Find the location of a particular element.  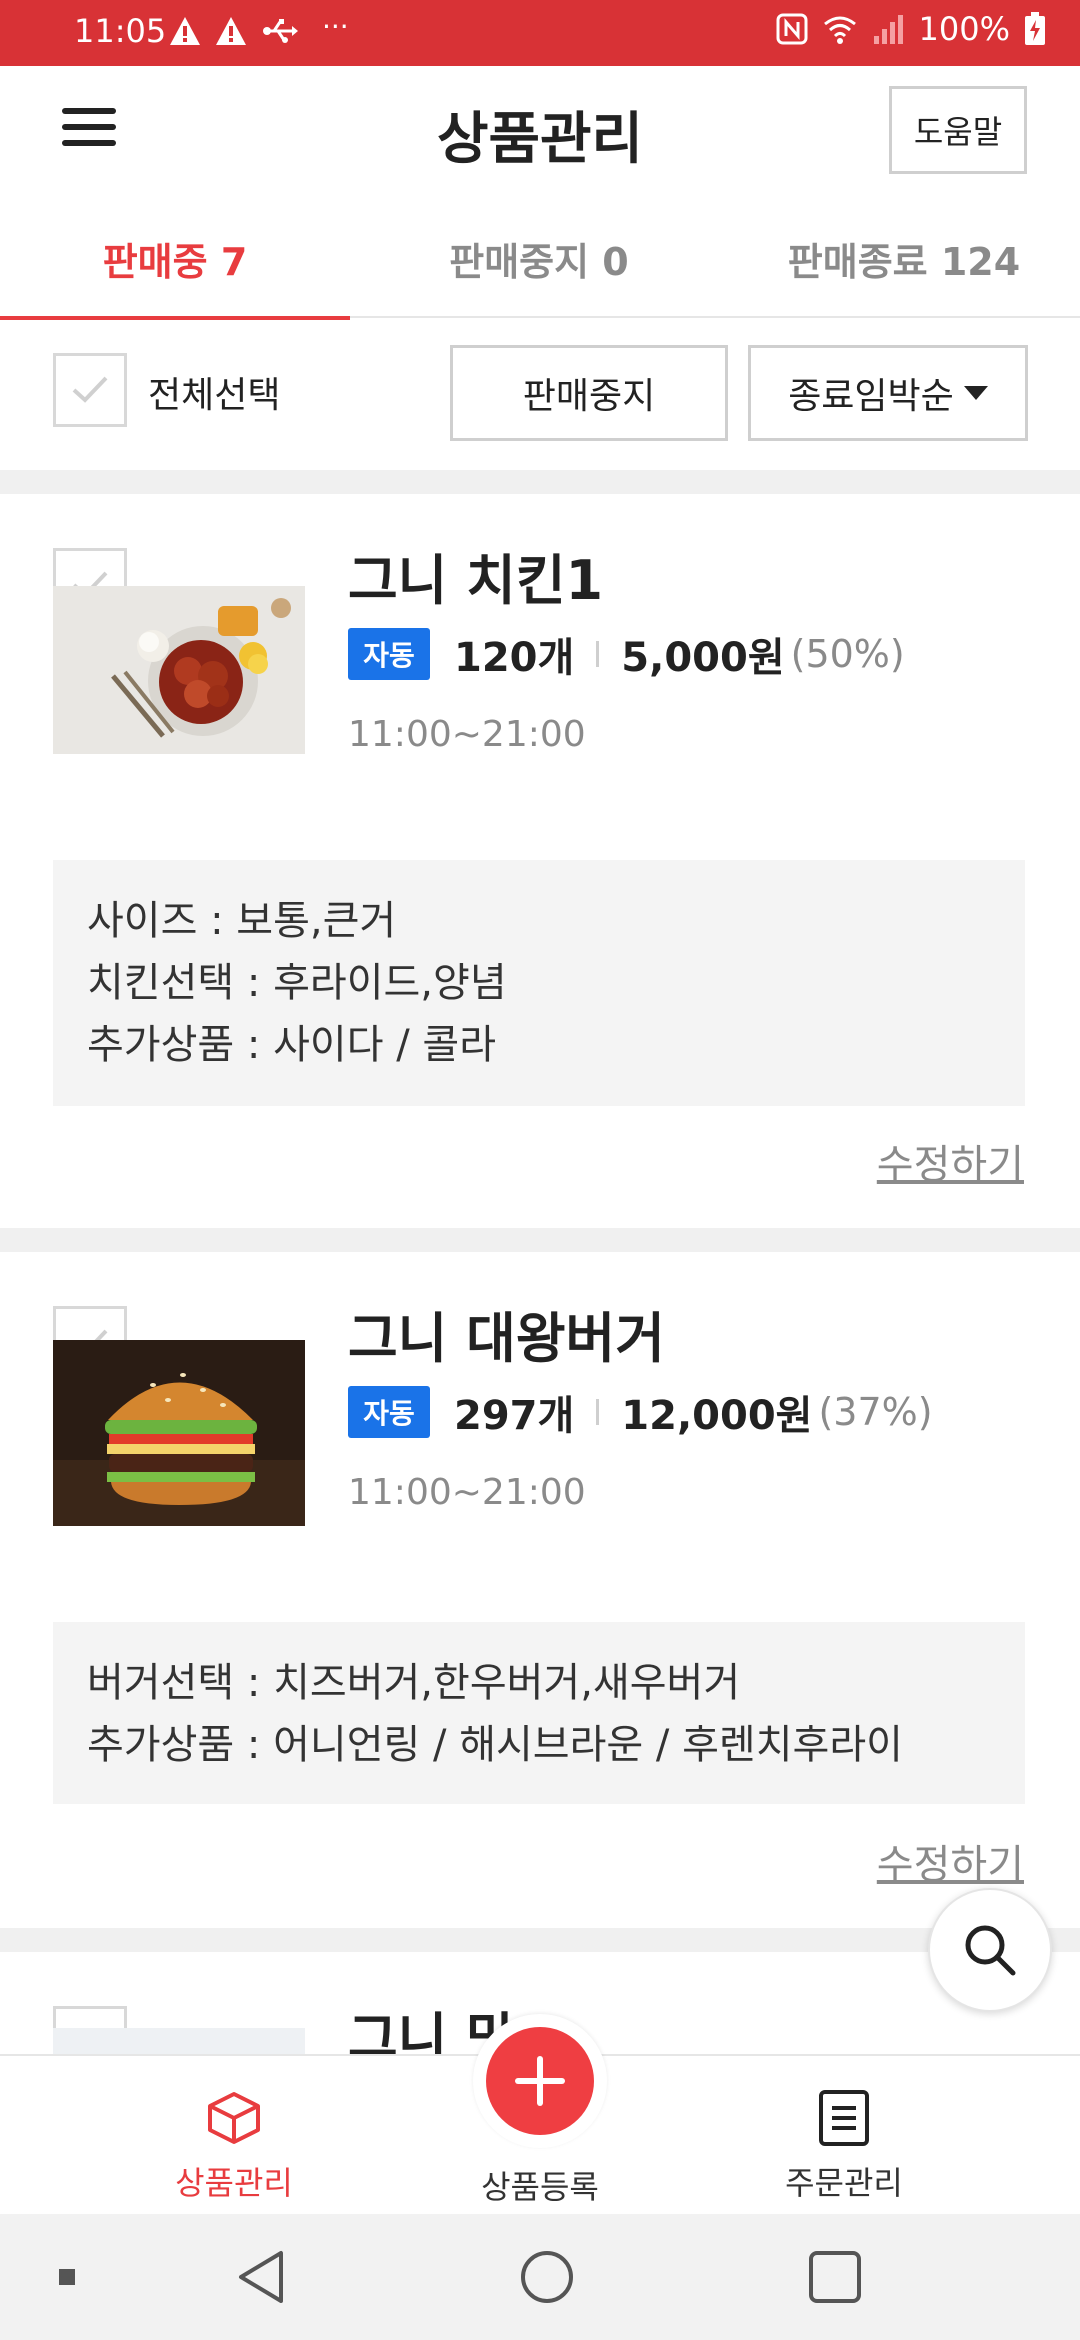

system-nav-bar is located at coordinates (540, 2277).